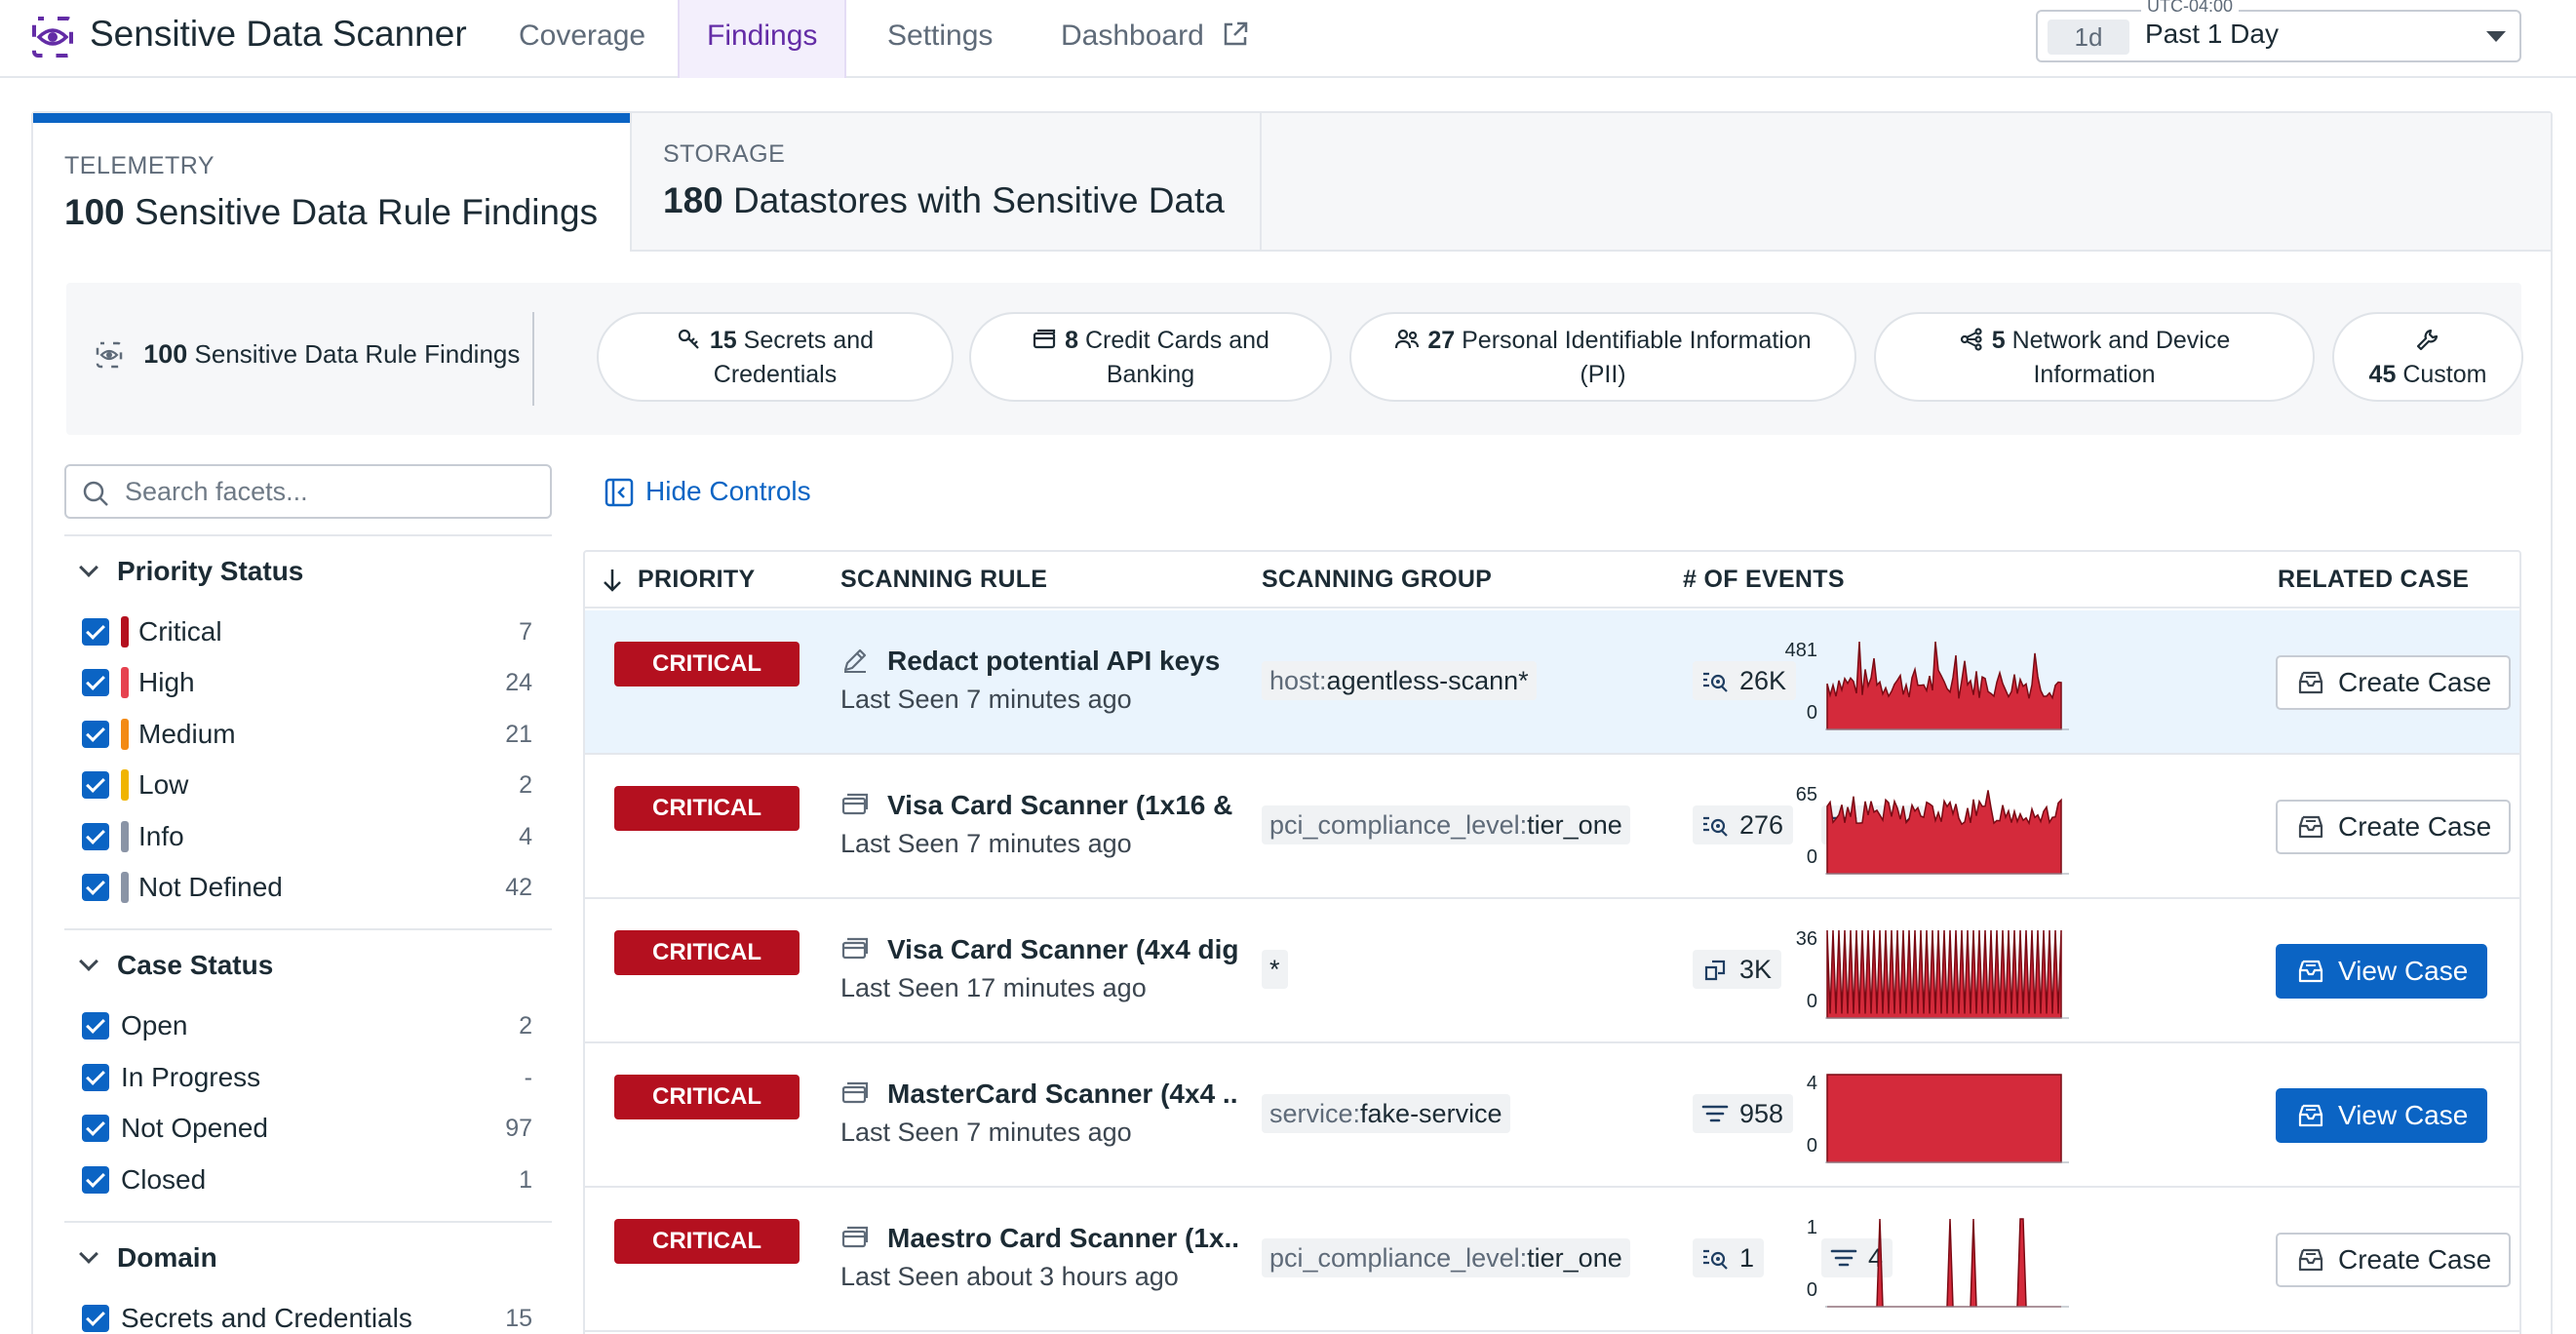 Image resolution: width=2576 pixels, height=1334 pixels. I want to click on category-pill-secrets: 15 Secrets and Credentials, so click(775, 357).